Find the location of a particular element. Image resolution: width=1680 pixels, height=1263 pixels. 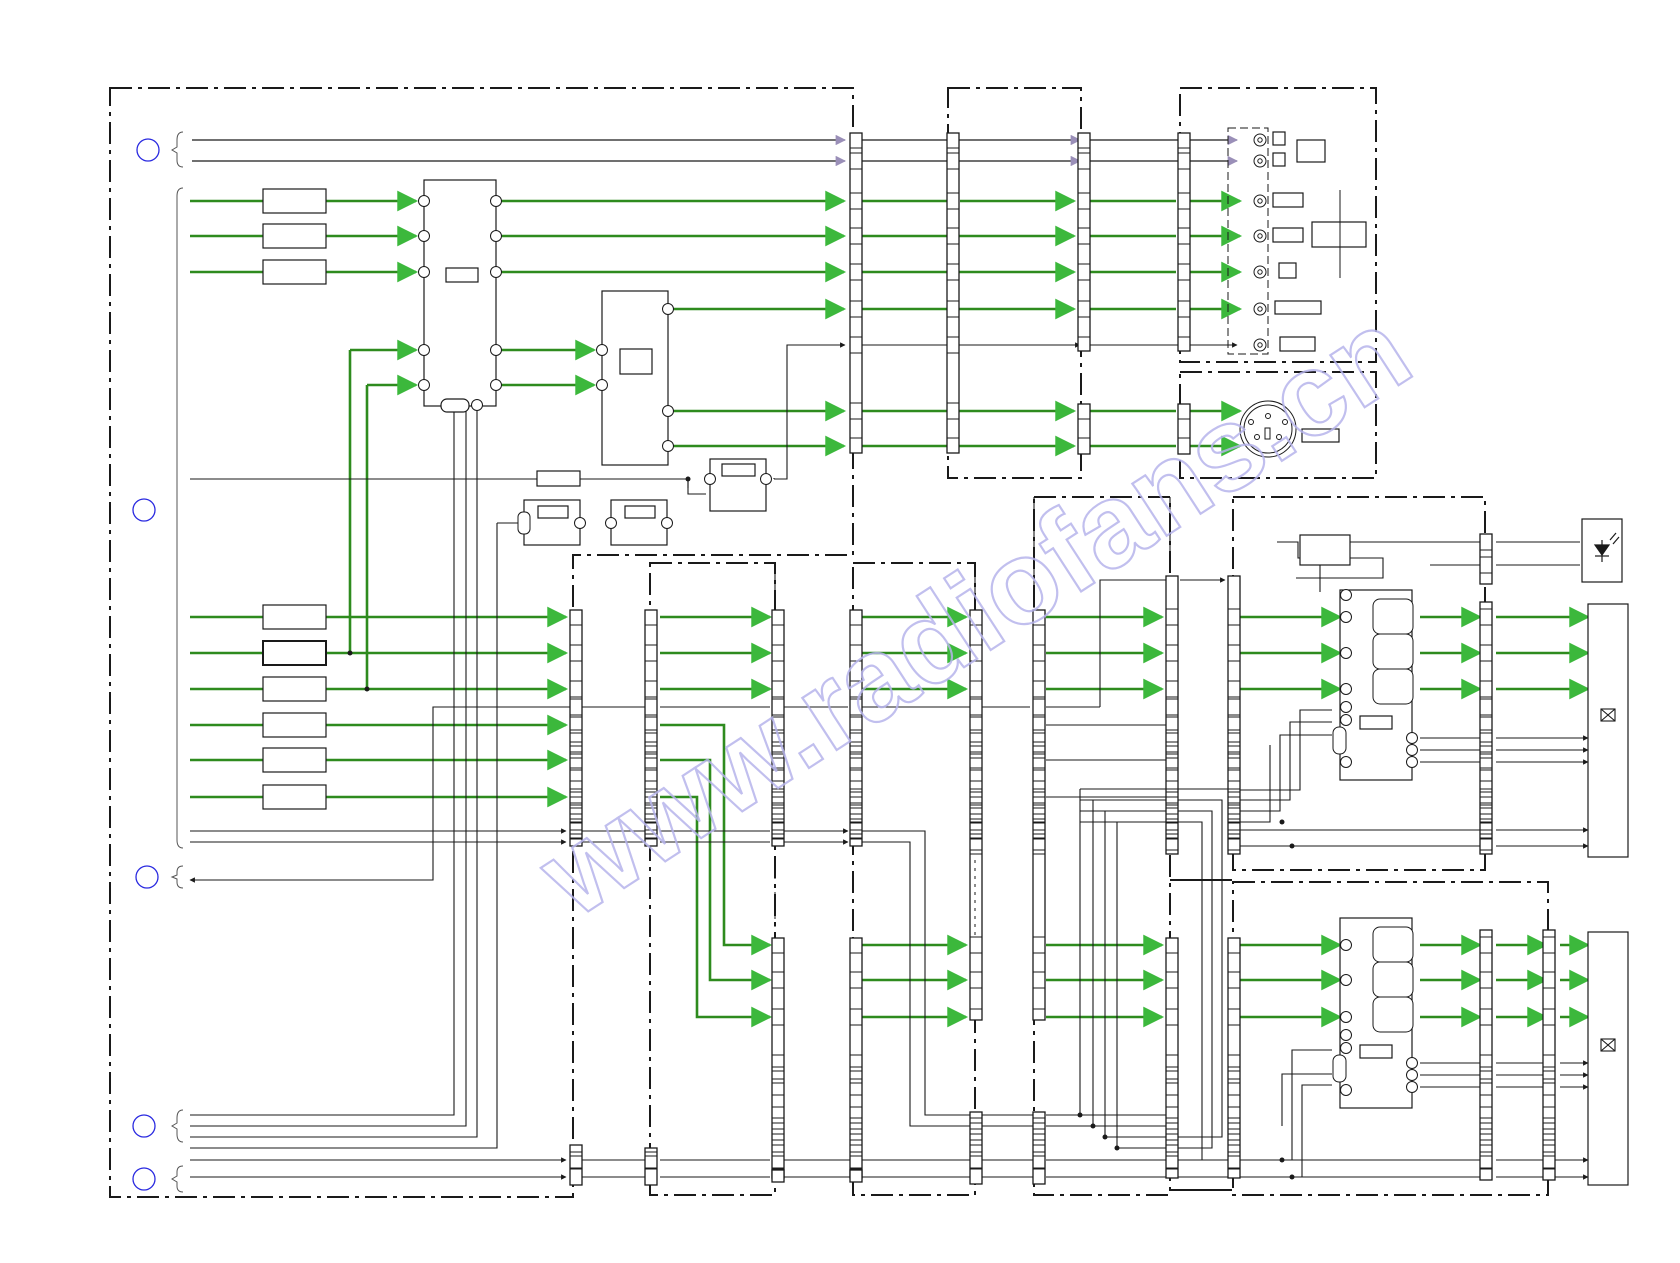

ic-label-box is located at coordinates (462, 275).